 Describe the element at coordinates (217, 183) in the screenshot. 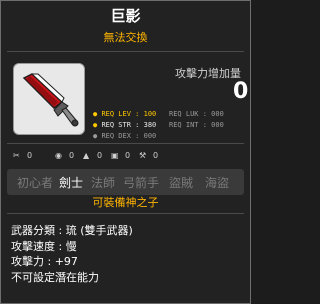

I see `job-pirate: 海盜` at that location.